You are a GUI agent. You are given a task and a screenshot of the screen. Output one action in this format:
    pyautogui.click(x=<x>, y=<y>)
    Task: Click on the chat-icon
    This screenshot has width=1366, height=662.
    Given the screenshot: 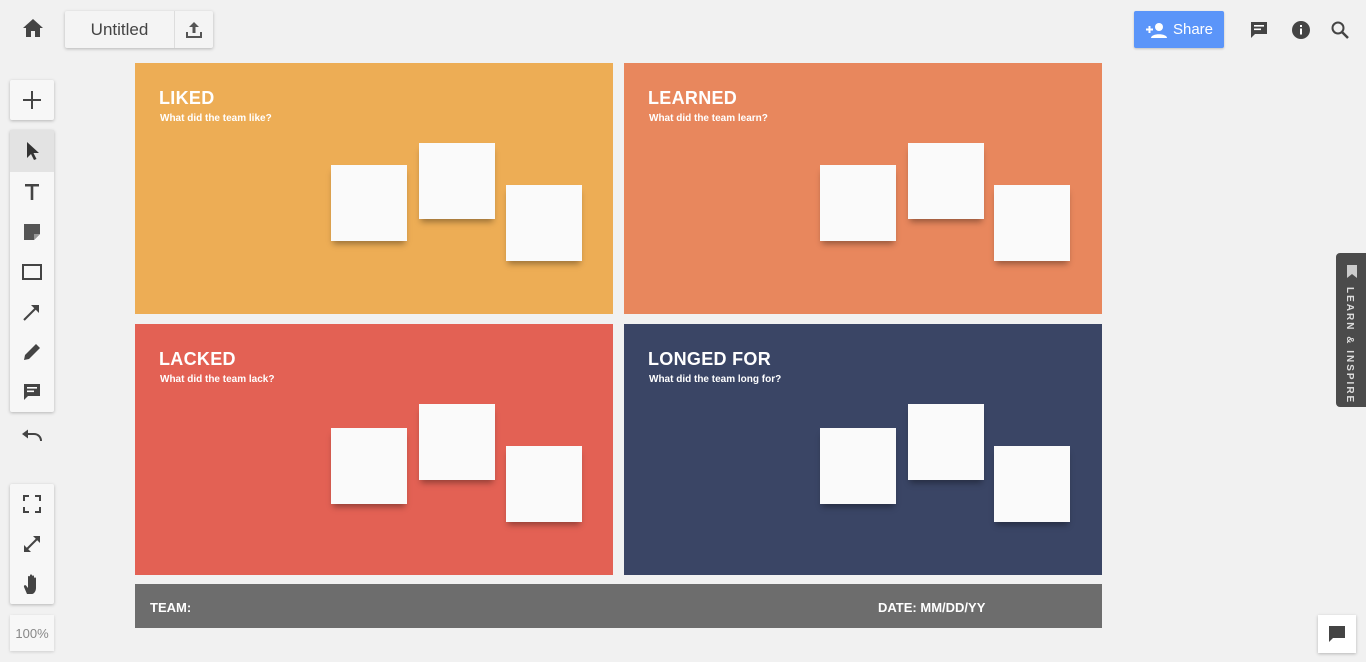 What is the action you would take?
    pyautogui.click(x=1337, y=634)
    